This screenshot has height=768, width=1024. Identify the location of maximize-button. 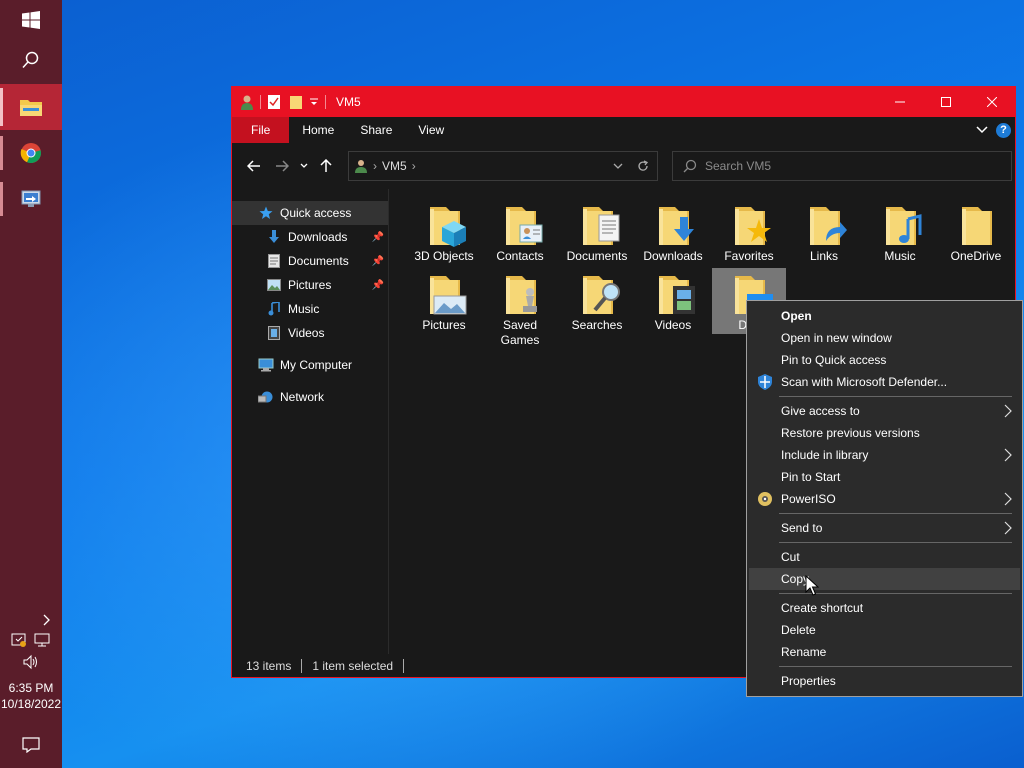
(946, 102).